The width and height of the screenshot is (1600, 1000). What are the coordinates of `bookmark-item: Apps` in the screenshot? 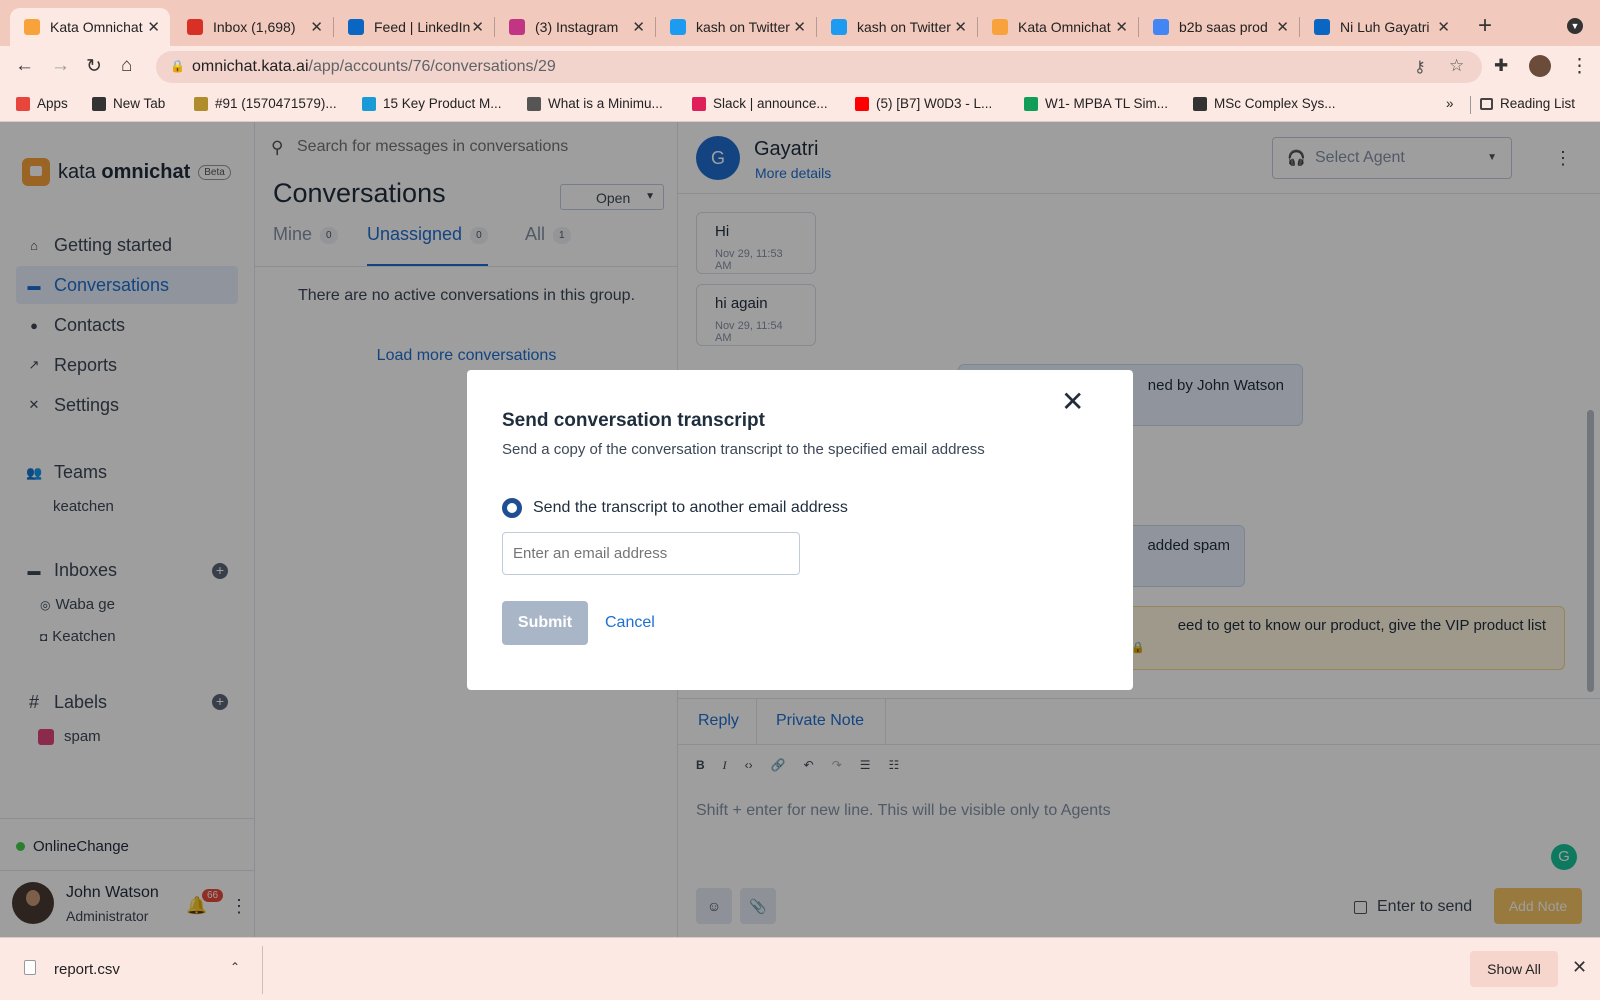 It's located at (42, 103).